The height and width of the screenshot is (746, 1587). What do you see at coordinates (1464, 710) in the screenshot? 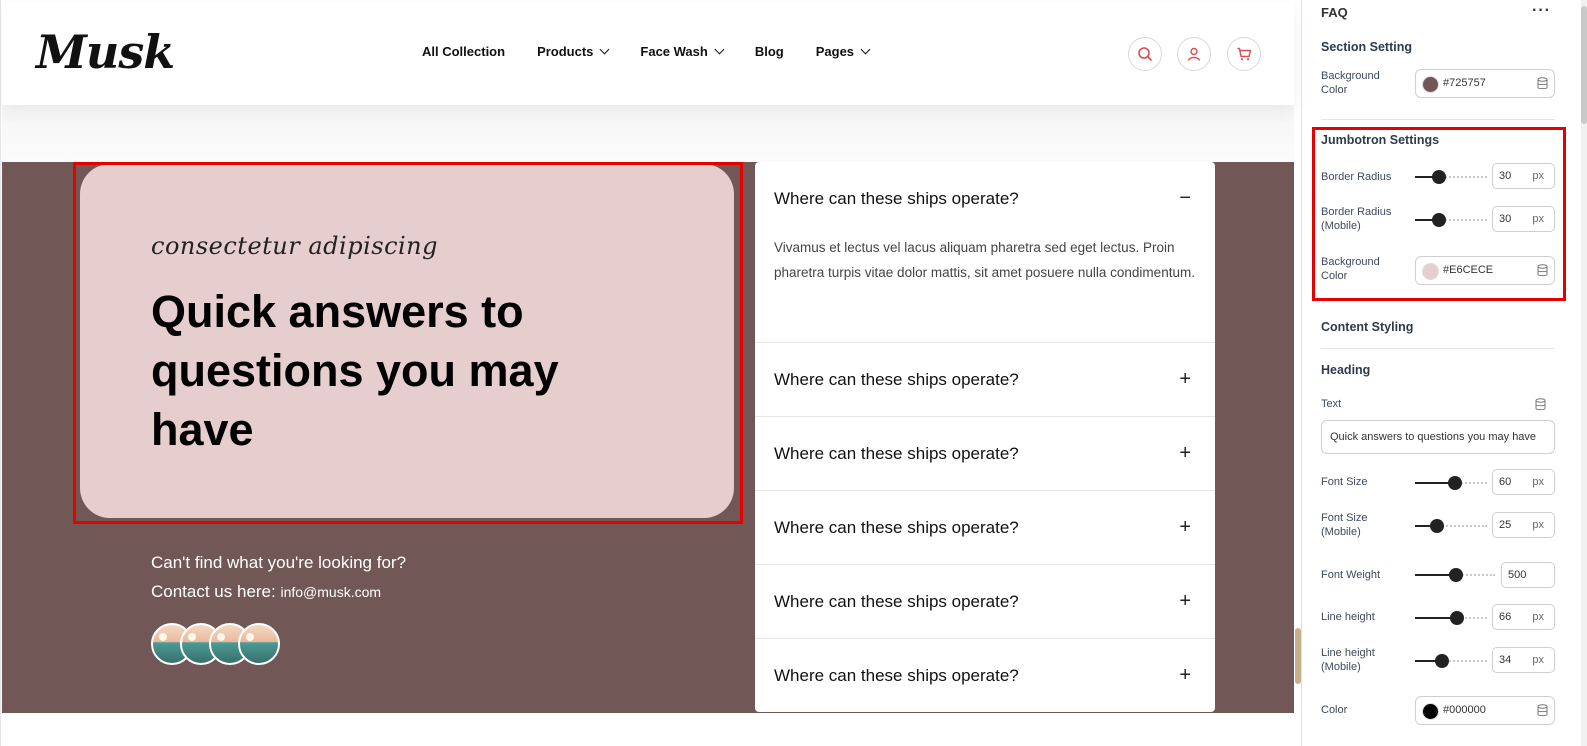
I see `color-value: #000000` at bounding box center [1464, 710].